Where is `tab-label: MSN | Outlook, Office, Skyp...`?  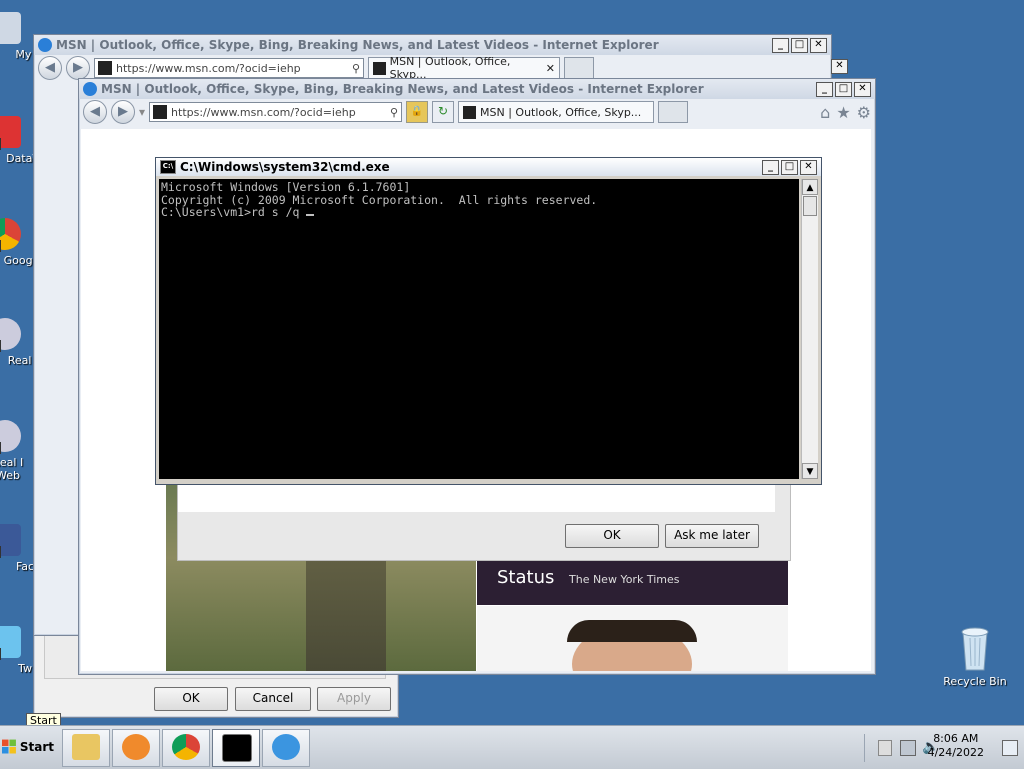 tab-label: MSN | Outlook, Office, Skyp... is located at coordinates (561, 112).